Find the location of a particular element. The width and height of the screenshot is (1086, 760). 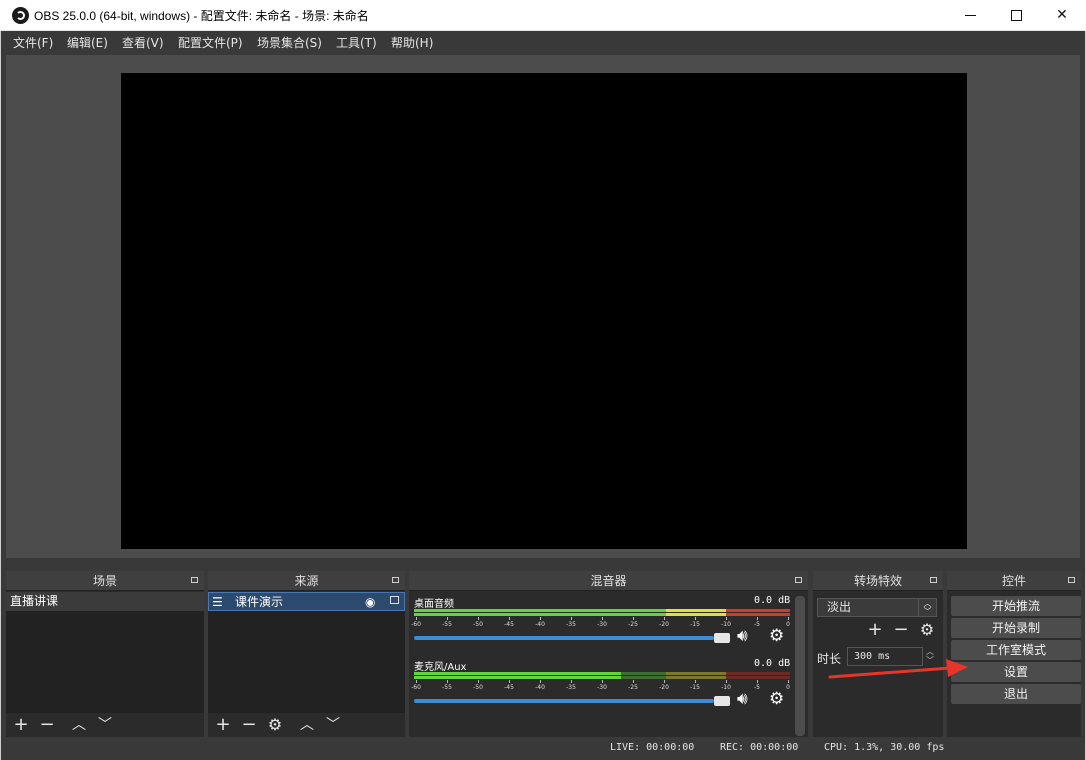

close-button: ✕ is located at coordinates (1062, 15).